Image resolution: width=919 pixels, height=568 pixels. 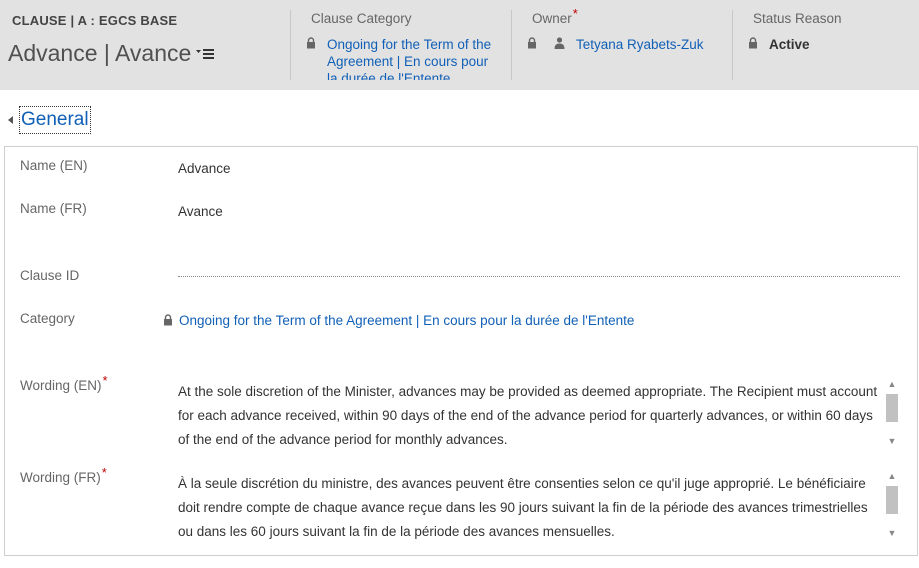 I want to click on entity-type-label: CLAUSE | A : EGCS BASE, so click(x=95, y=20).